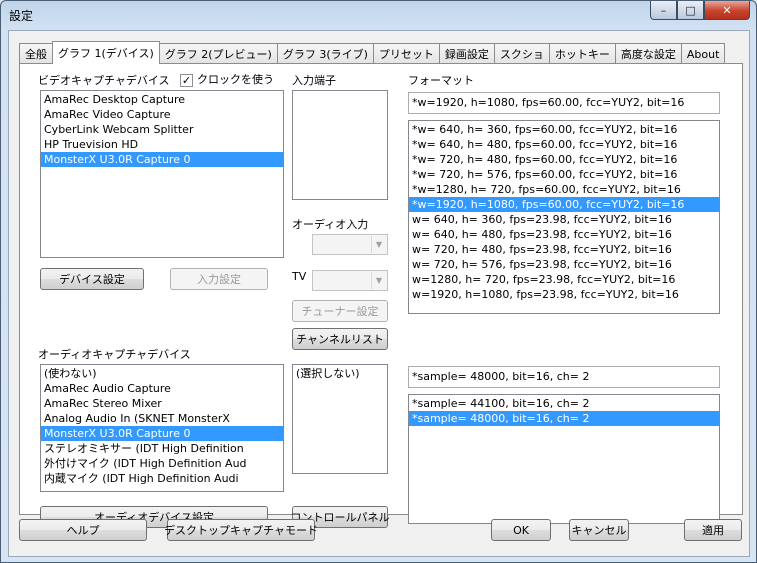 The height and width of the screenshot is (563, 757). Describe the element at coordinates (21, 16) in the screenshot. I see `window-title: 設定` at that location.